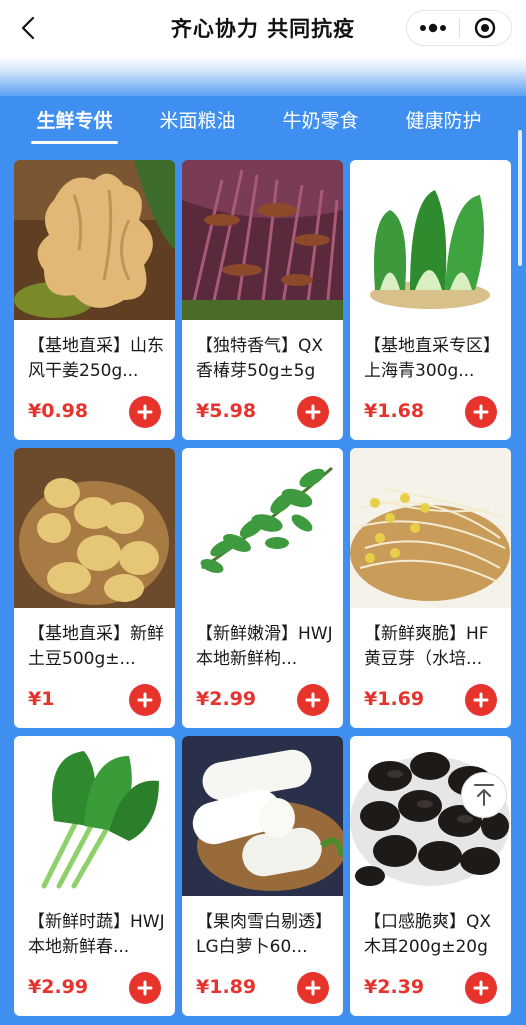 Image resolution: width=526 pixels, height=1025 pixels. What do you see at coordinates (94, 816) in the screenshot?
I see `product-image-choy-sum` at bounding box center [94, 816].